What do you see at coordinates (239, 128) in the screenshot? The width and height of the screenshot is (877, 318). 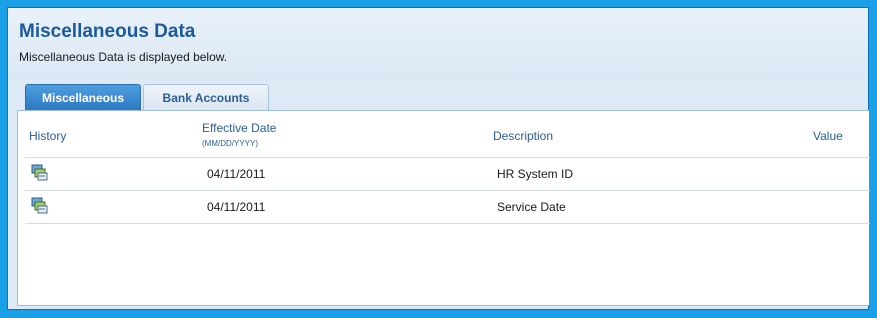 I see `column-header-effective-date: Effective Date` at bounding box center [239, 128].